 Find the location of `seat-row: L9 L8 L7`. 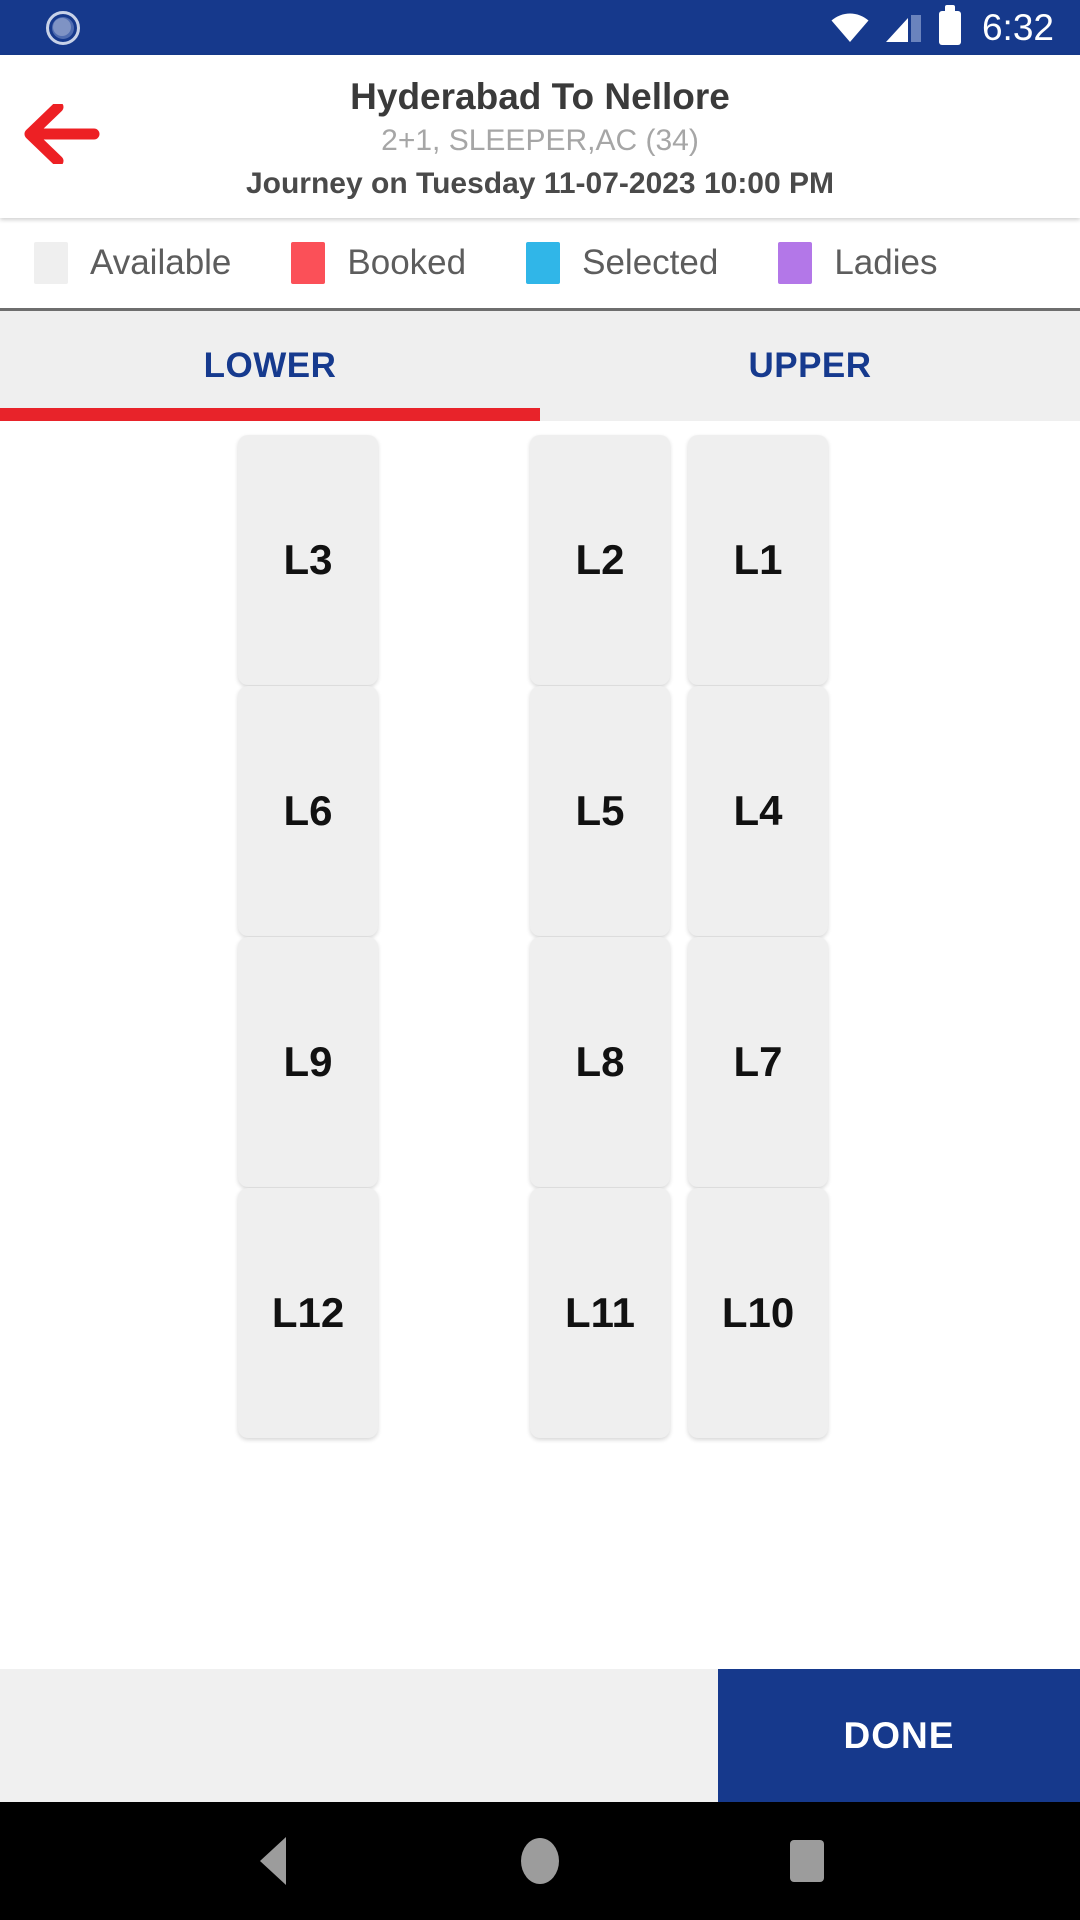

seat-row: L9 L8 L7 is located at coordinates (540, 1062).